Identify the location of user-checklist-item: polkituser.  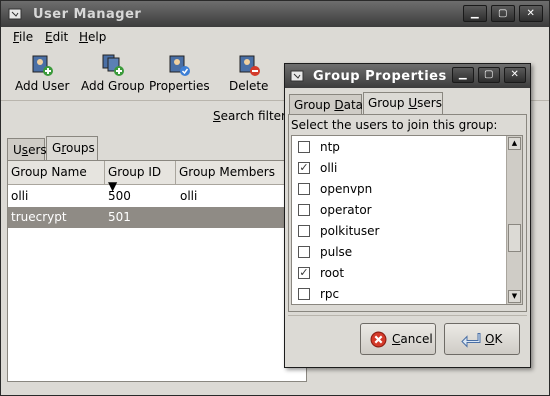
(399, 231).